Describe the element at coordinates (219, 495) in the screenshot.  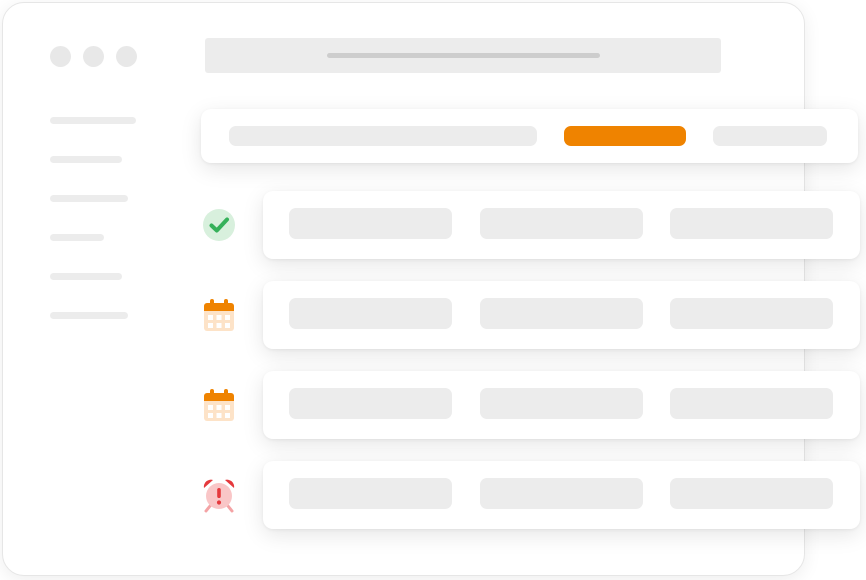
I see `alarm-clock-alert-icon` at that location.